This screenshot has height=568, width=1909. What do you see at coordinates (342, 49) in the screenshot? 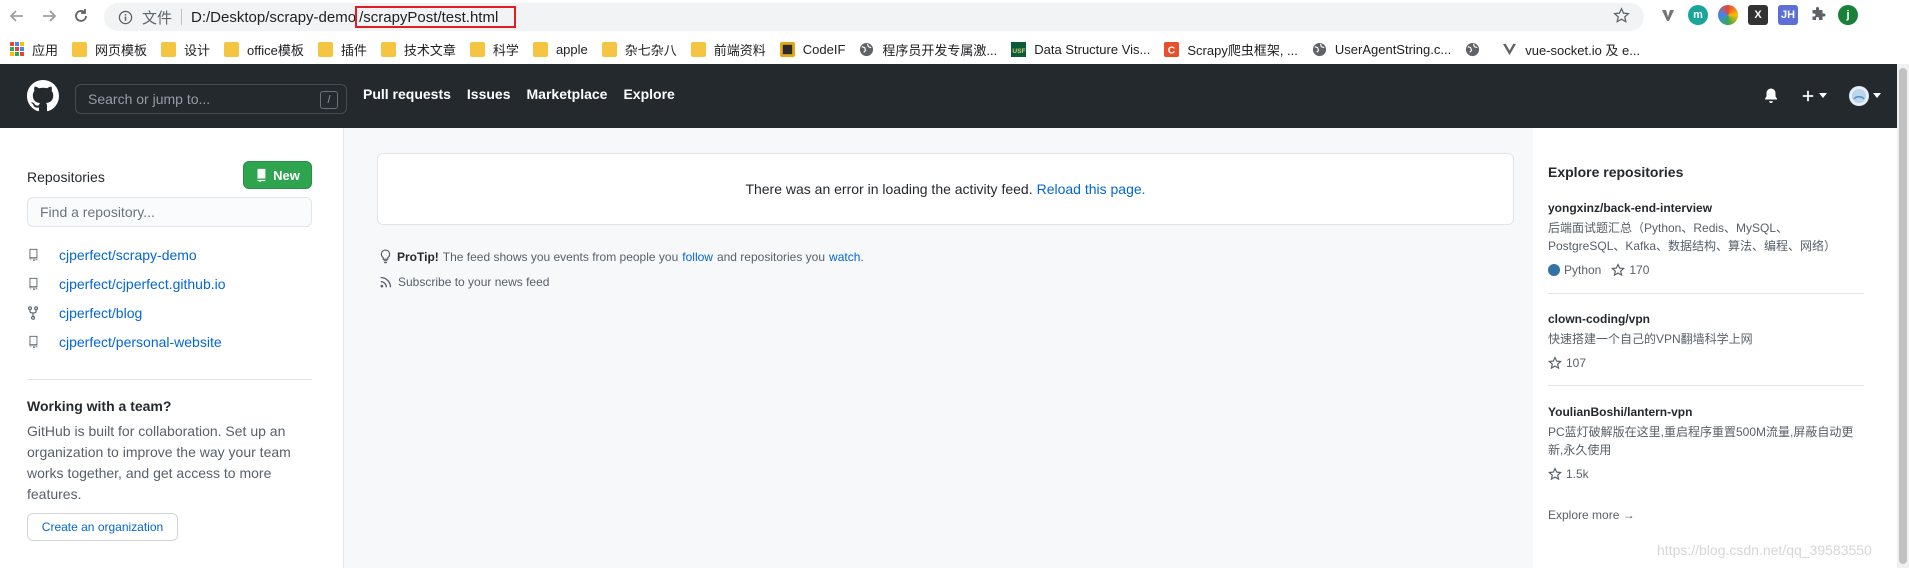
I see `bookmark-item: 插件` at bounding box center [342, 49].